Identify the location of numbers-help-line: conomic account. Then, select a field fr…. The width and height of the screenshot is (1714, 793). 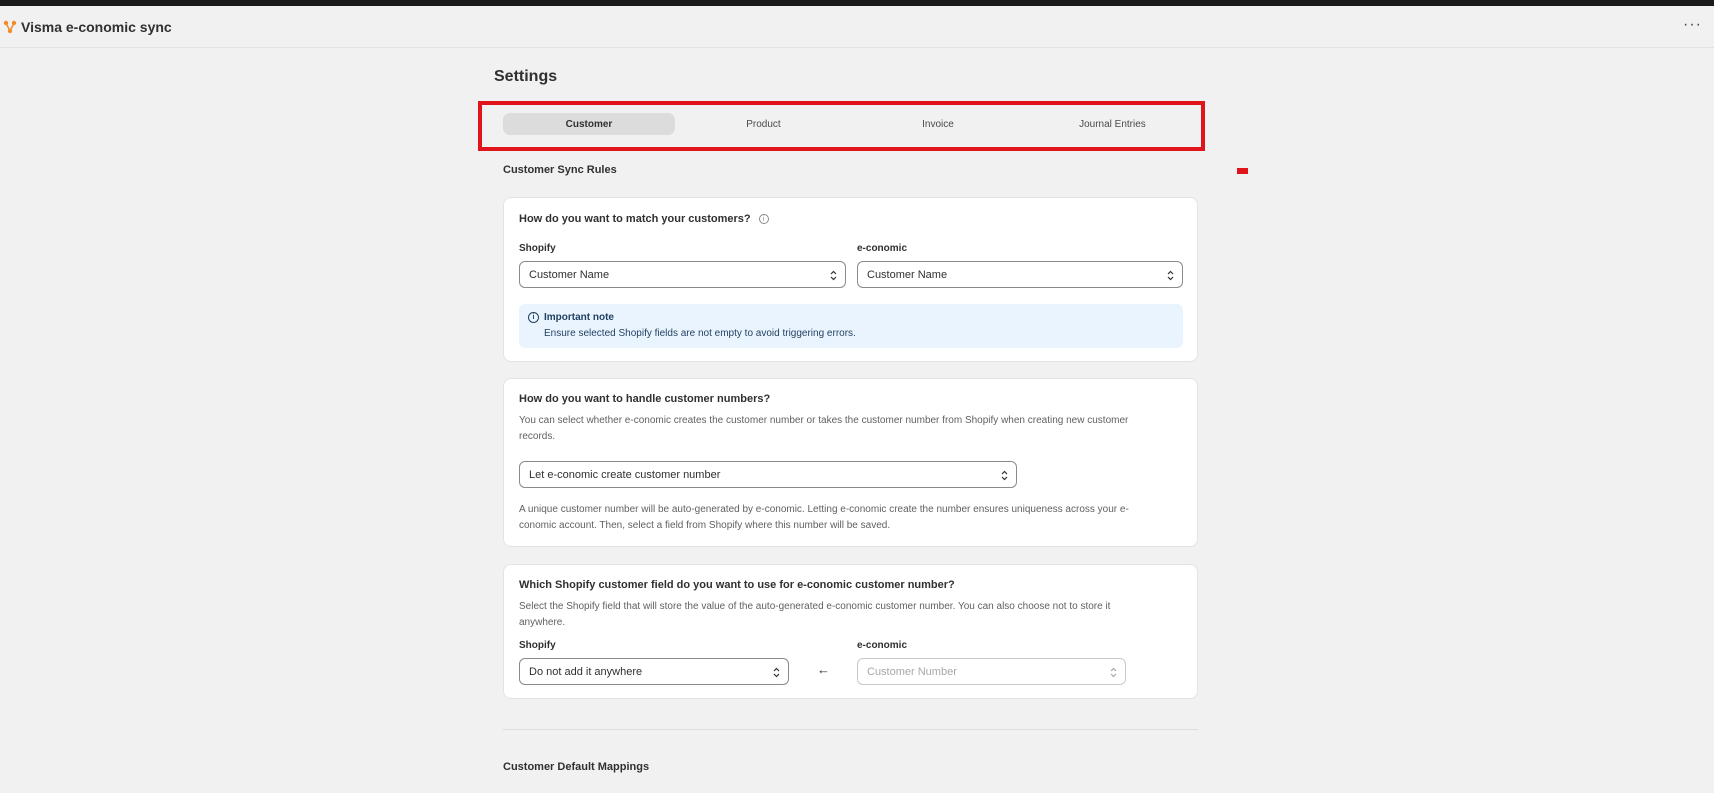
(705, 525).